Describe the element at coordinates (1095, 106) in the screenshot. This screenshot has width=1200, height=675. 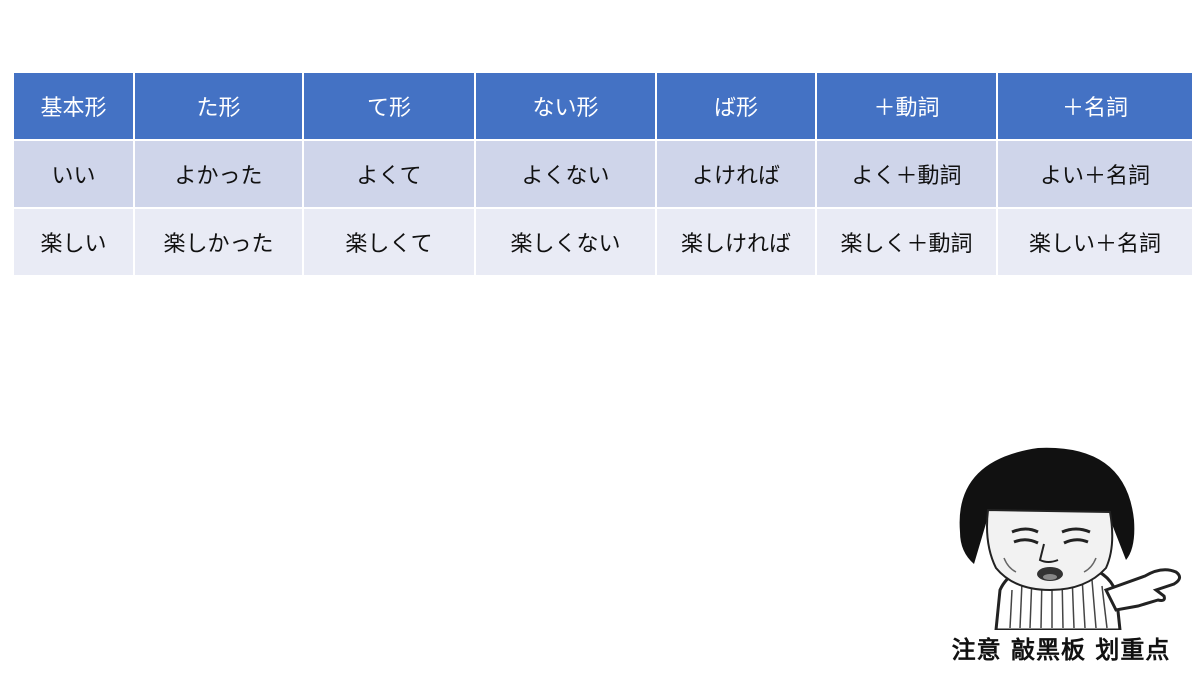
I see `header-cell-plus-noun: ＋名詞` at that location.